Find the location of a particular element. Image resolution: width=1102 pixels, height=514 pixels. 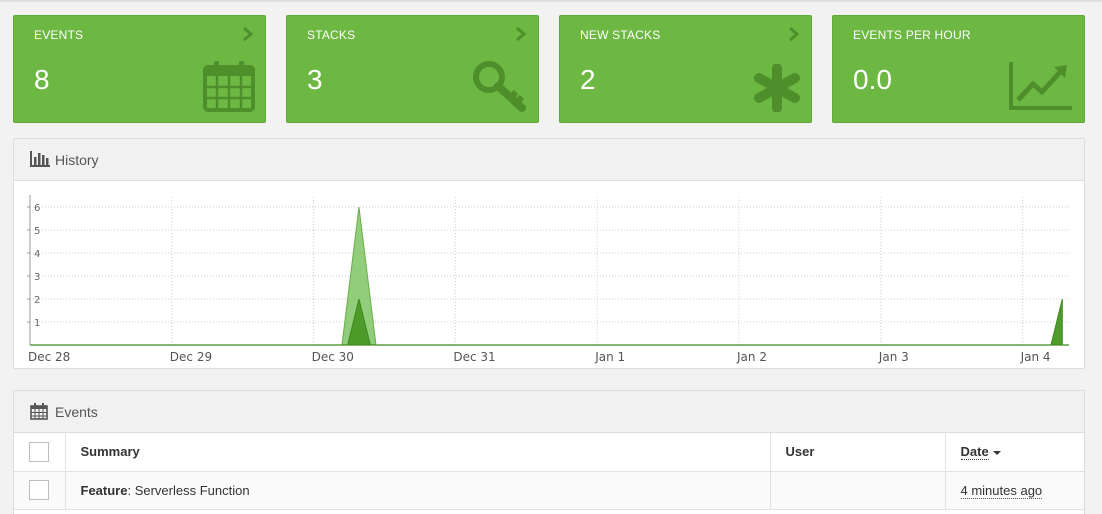

row-date: 4 minutes ago is located at coordinates (1001, 490).